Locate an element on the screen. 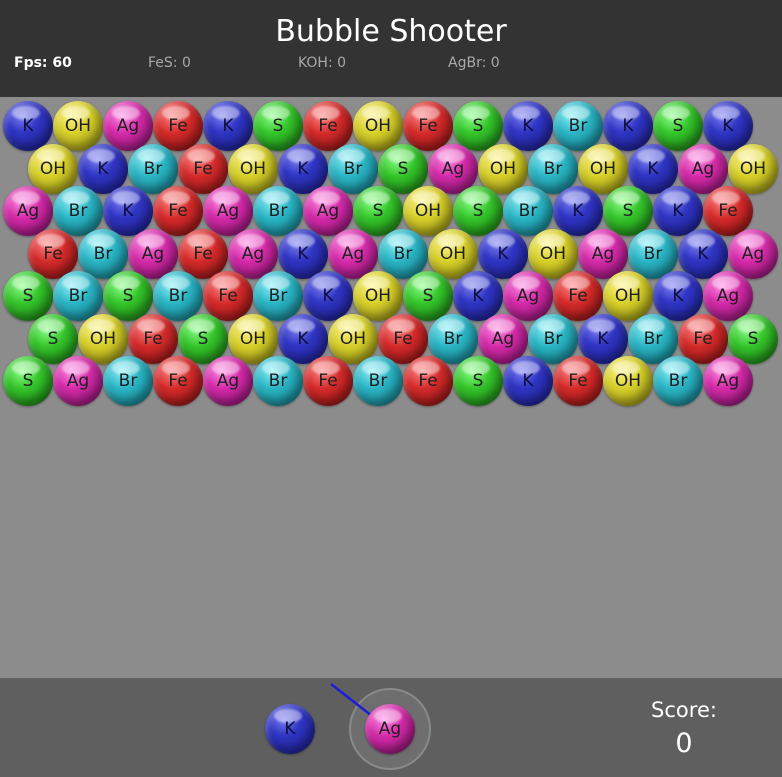 The height and width of the screenshot is (777, 782). current-bubble: Ag is located at coordinates (390, 729).